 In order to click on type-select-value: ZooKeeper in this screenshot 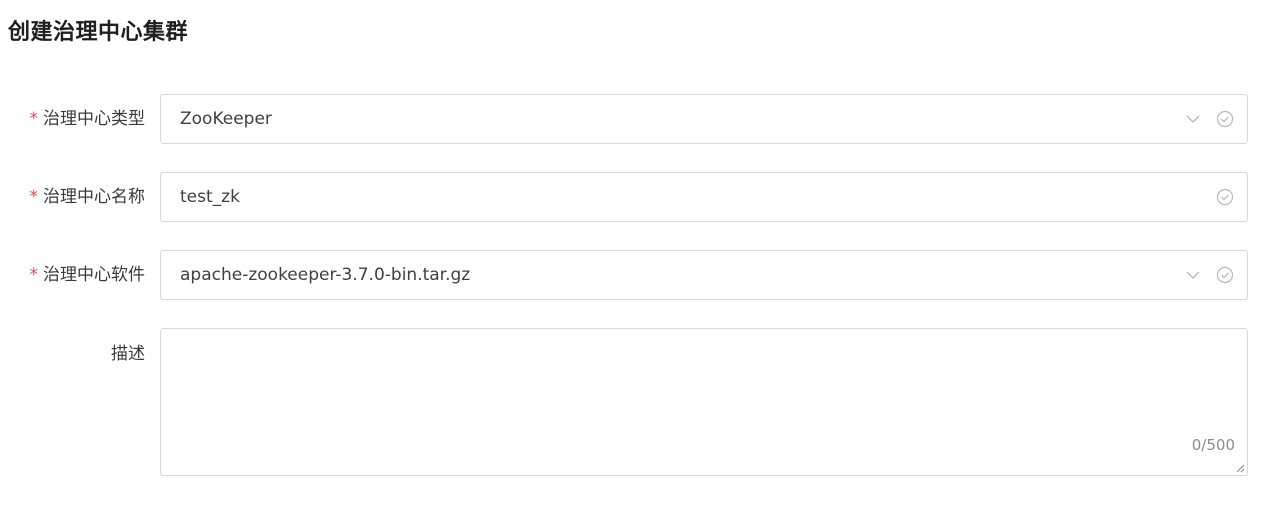, I will do `click(226, 119)`.